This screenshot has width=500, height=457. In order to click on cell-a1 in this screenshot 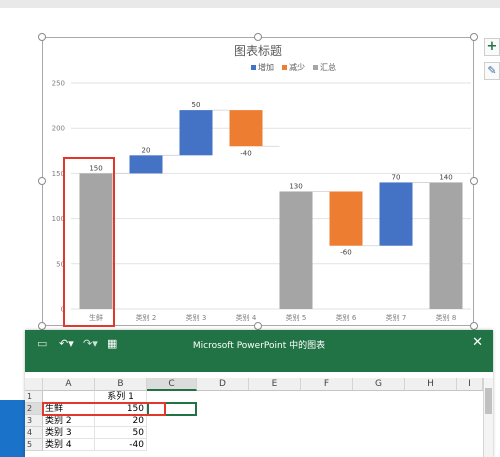, I will do `click(69, 397)`.